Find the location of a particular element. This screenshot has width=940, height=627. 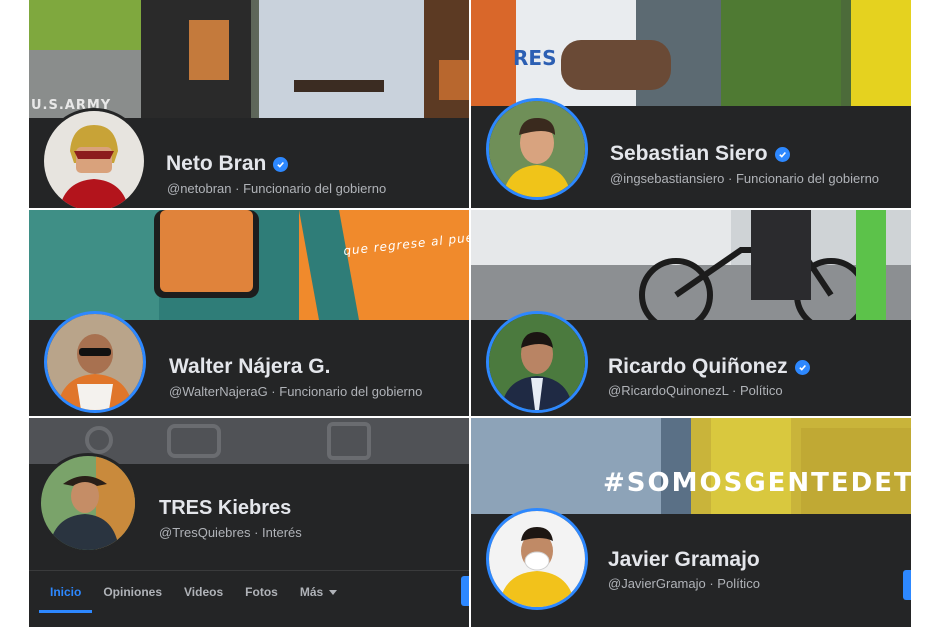

profile-name: Walter Nájera G. is located at coordinates (249, 367).